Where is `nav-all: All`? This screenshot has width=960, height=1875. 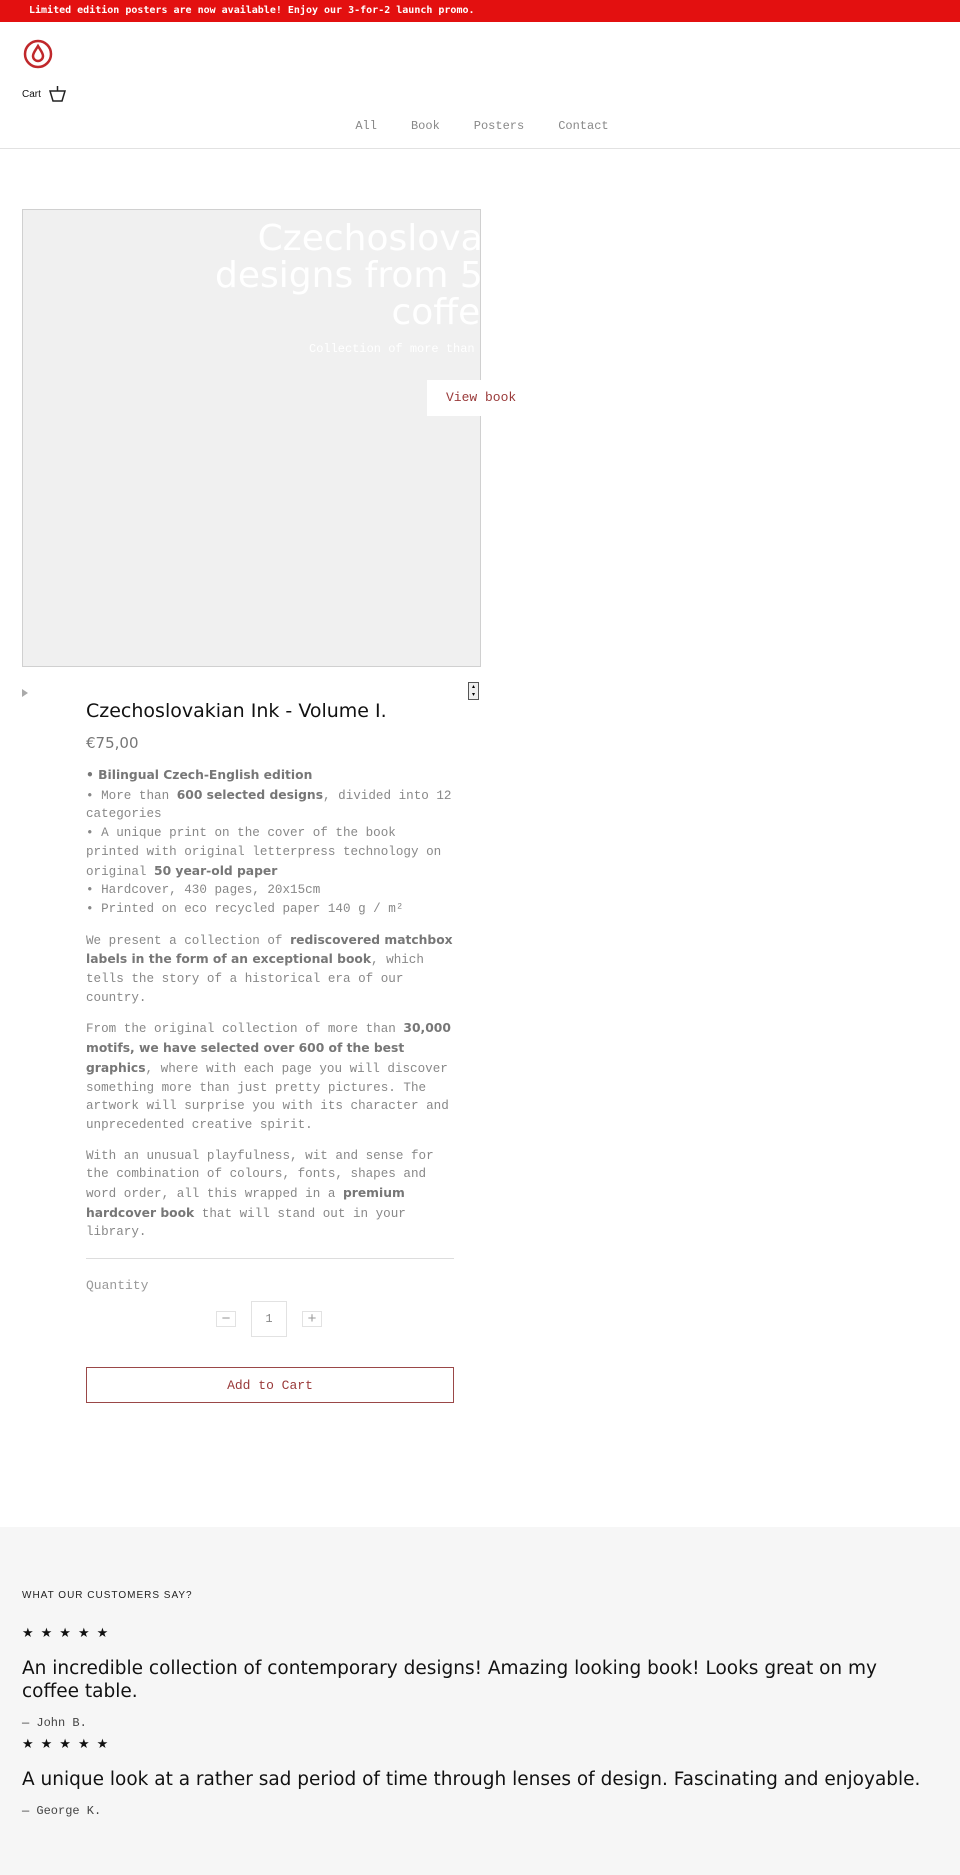 nav-all: All is located at coordinates (366, 126).